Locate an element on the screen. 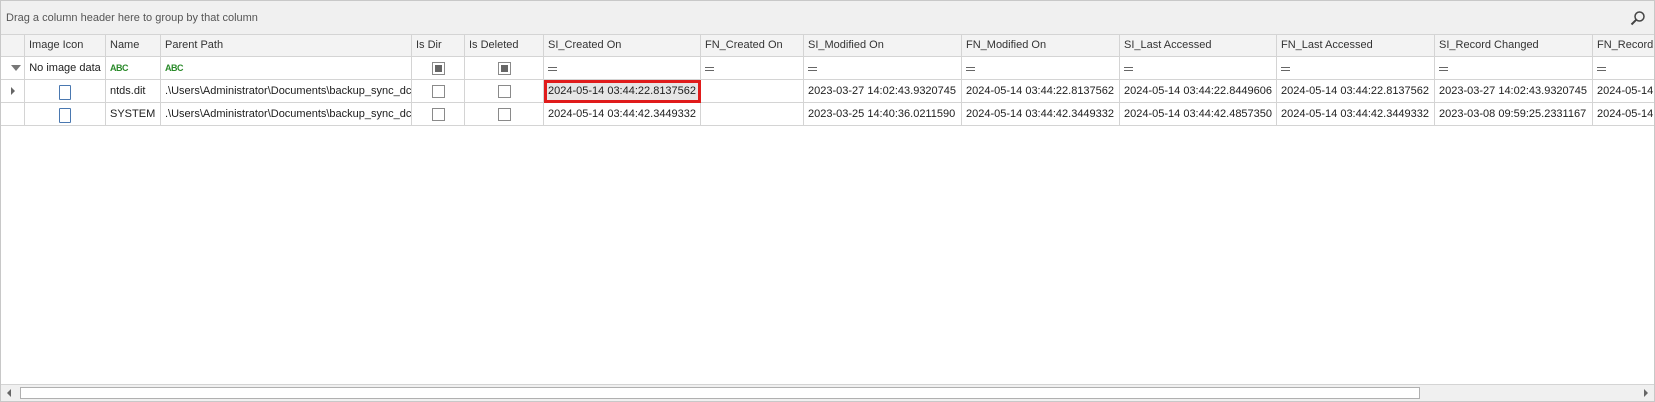 The image size is (1655, 402). filter-si-modified-on is located at coordinates (883, 68).